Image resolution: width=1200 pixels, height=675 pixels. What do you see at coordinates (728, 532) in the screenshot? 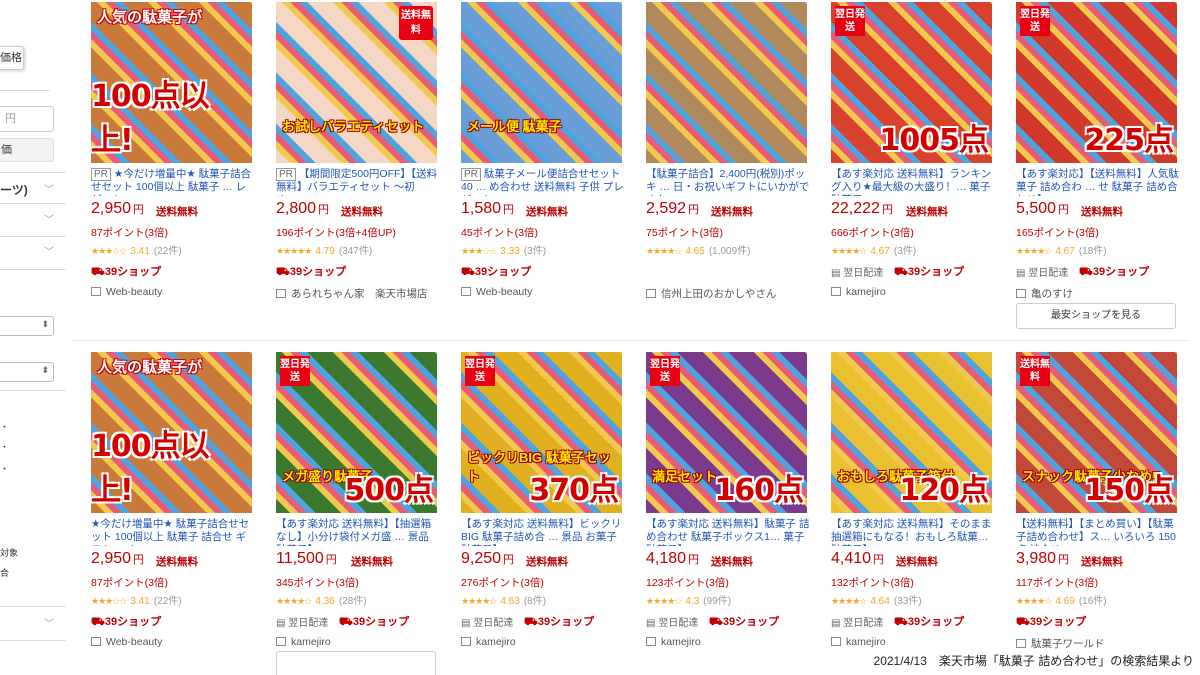
I see `product-title-link: 【あす楽対応 送料無料】駄菓子 詰め合わせ 駄菓子ボックス1… 菓子 駄菓子】` at bounding box center [728, 532].